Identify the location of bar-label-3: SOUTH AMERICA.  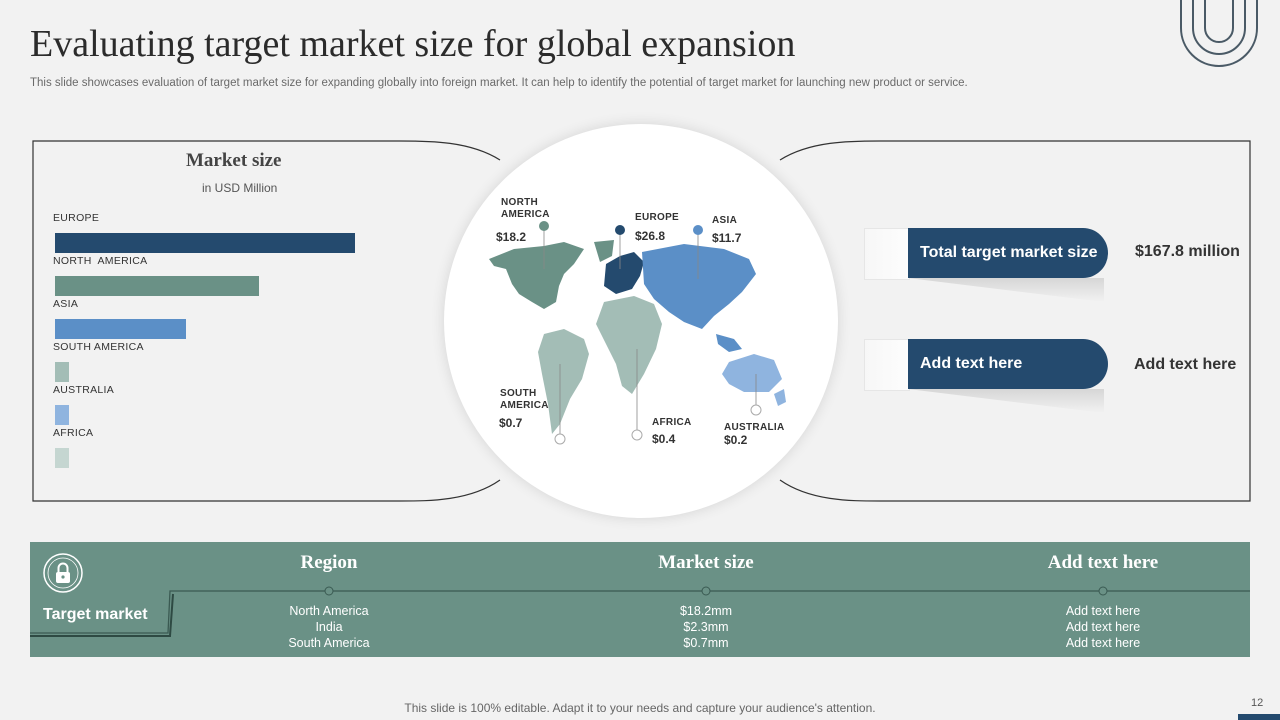
(98, 347).